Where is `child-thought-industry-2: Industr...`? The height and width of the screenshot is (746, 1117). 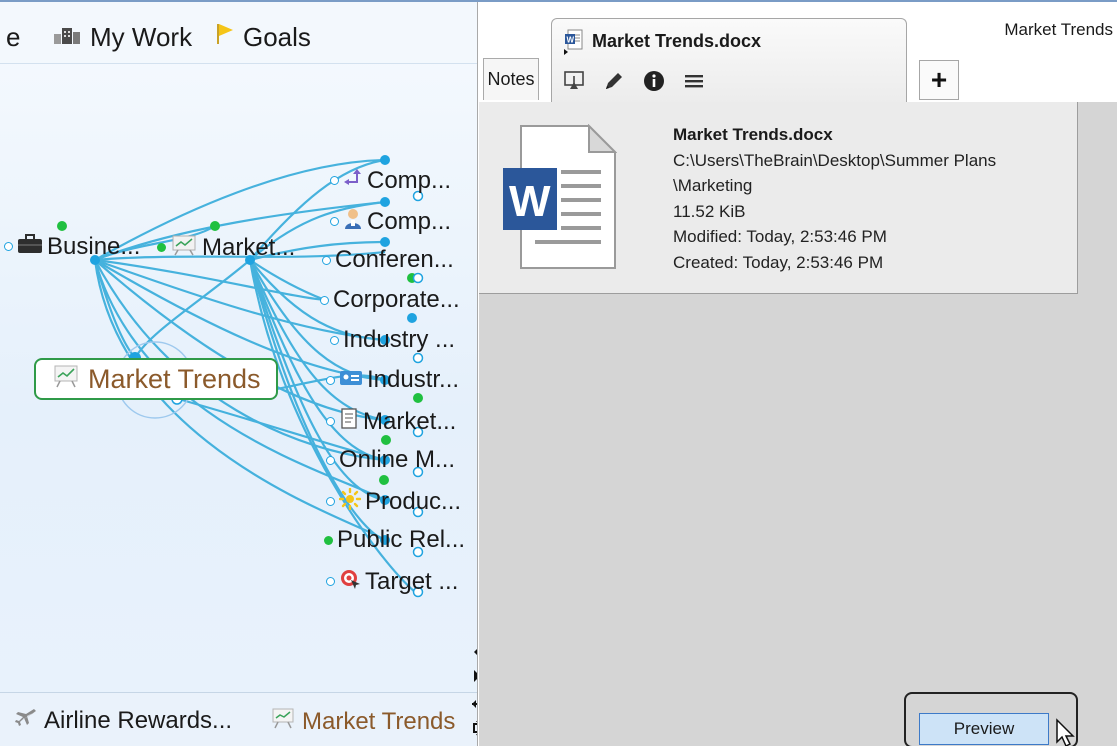
child-thought-industry-2: Industr... is located at coordinates (392, 380).